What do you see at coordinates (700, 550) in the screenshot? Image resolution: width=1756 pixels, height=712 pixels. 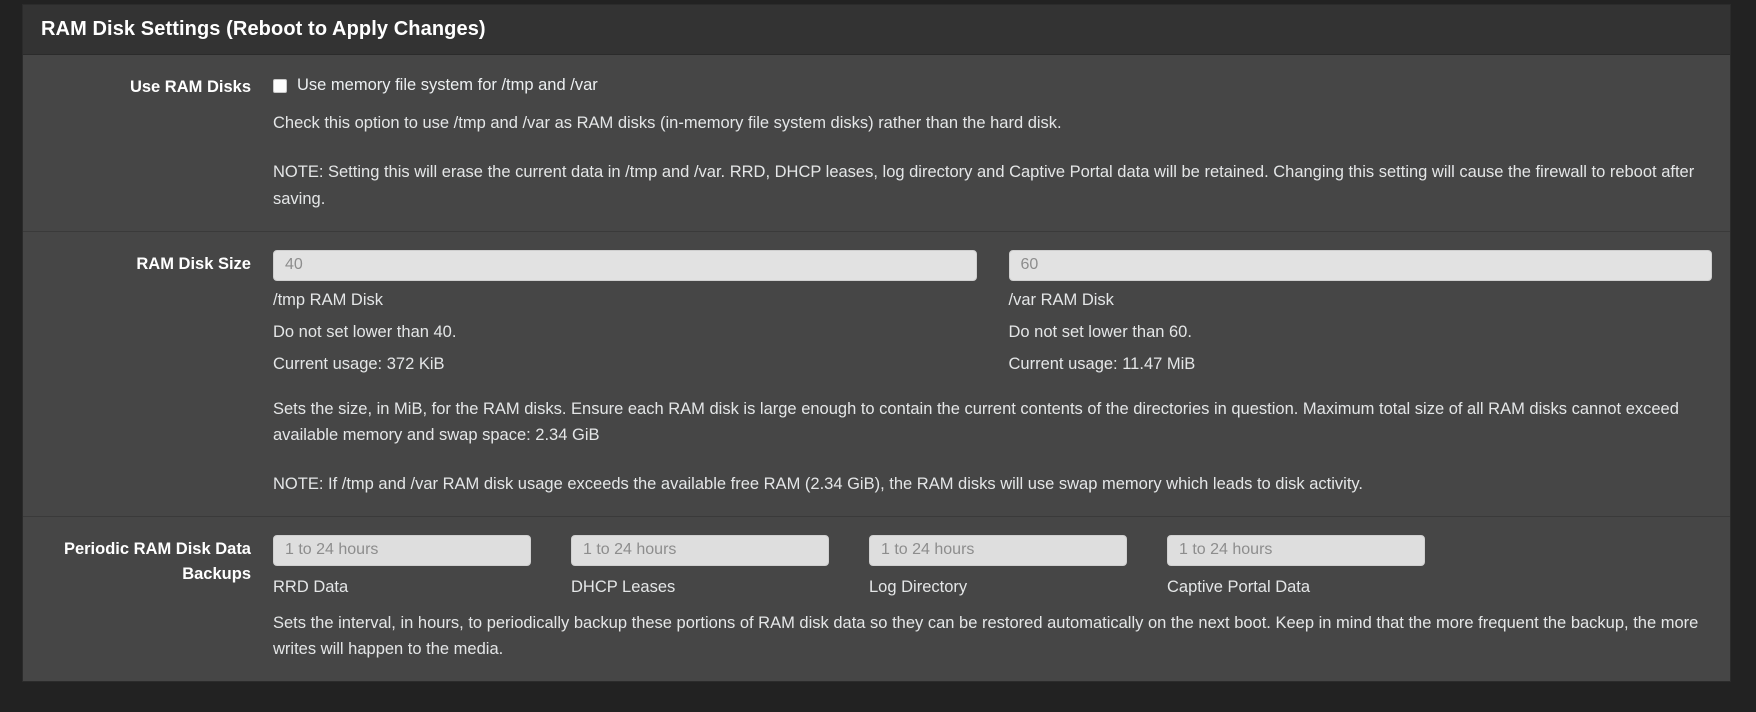 I see `dhcp-leases-interval-input` at bounding box center [700, 550].